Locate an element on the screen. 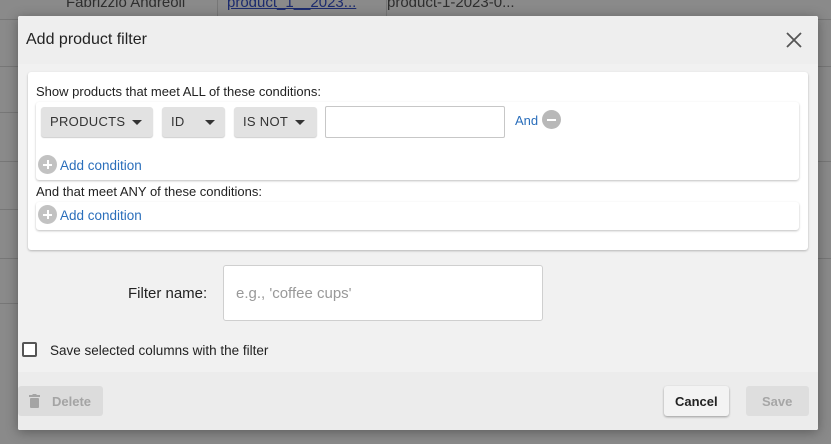  dialog-header: Add product filter is located at coordinates (418, 40).